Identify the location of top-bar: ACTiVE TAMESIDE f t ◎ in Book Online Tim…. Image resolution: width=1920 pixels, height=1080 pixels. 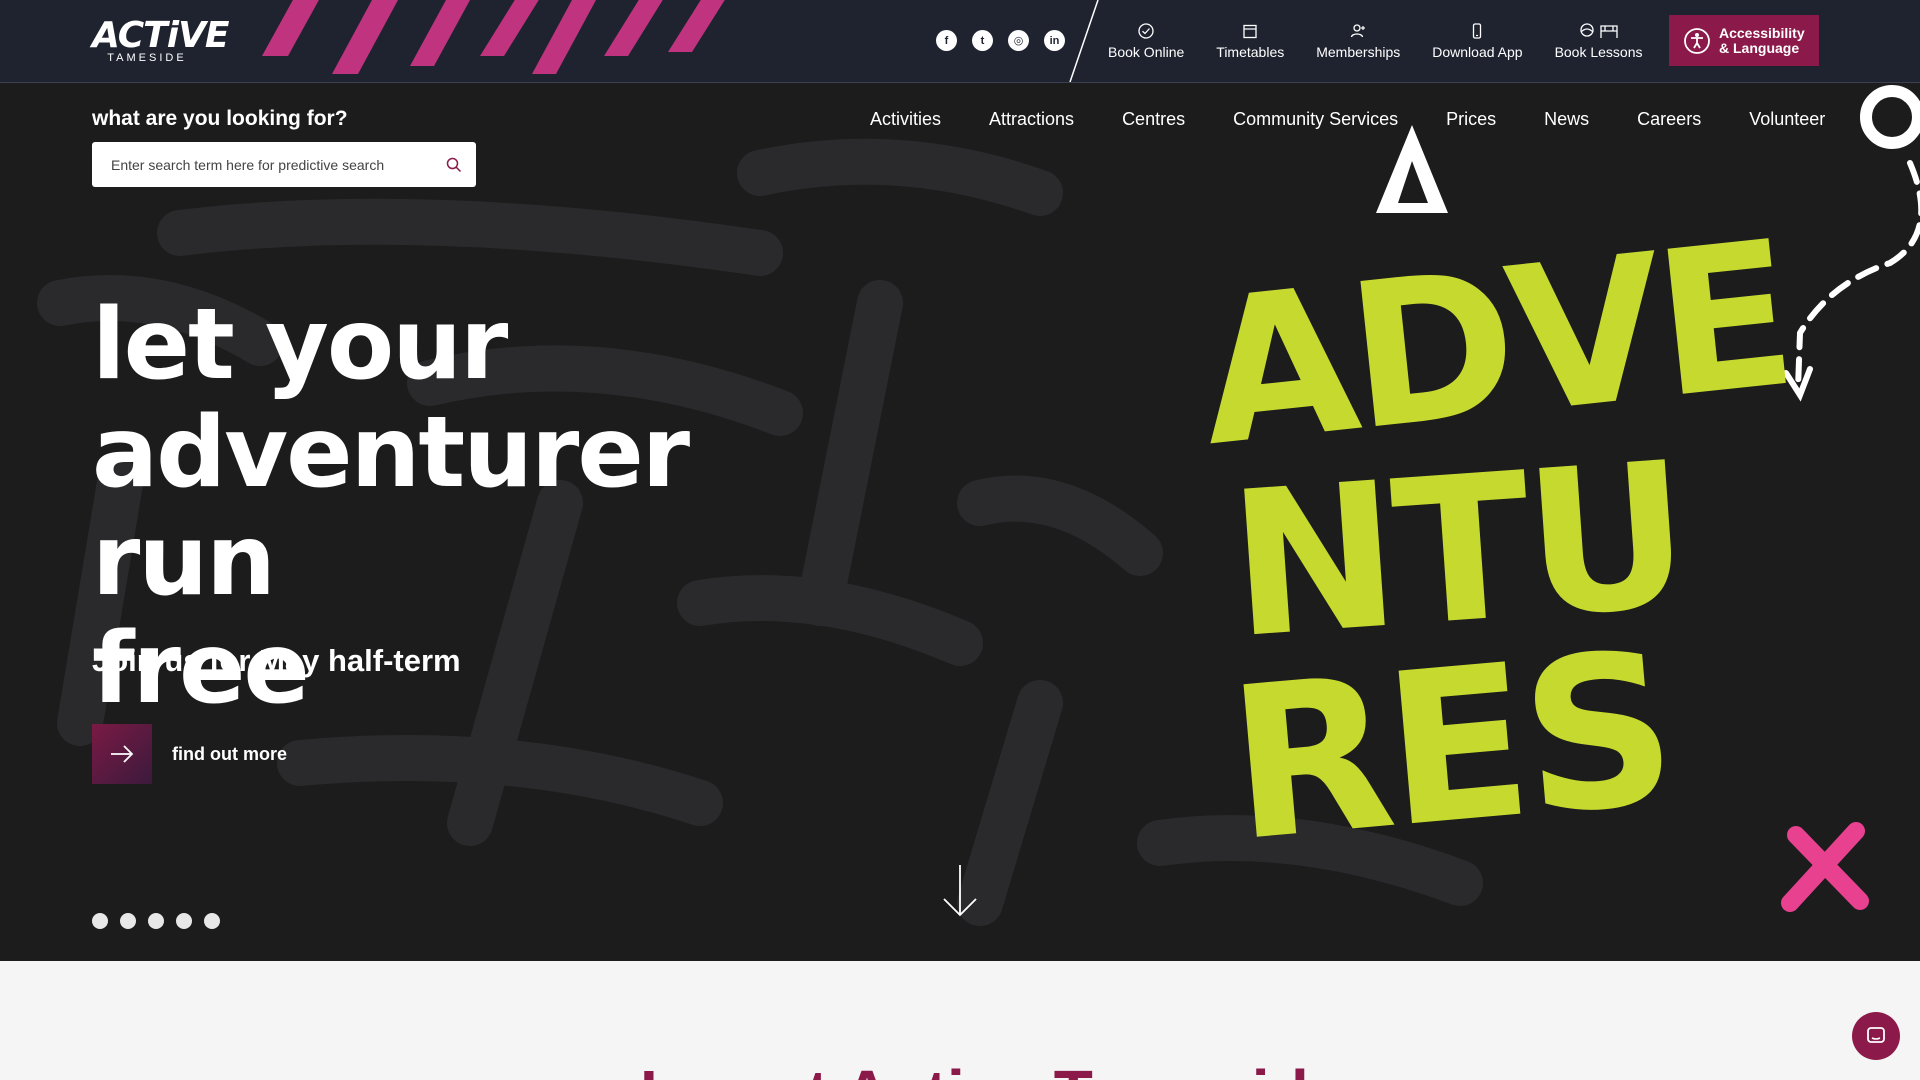
(960, 41).